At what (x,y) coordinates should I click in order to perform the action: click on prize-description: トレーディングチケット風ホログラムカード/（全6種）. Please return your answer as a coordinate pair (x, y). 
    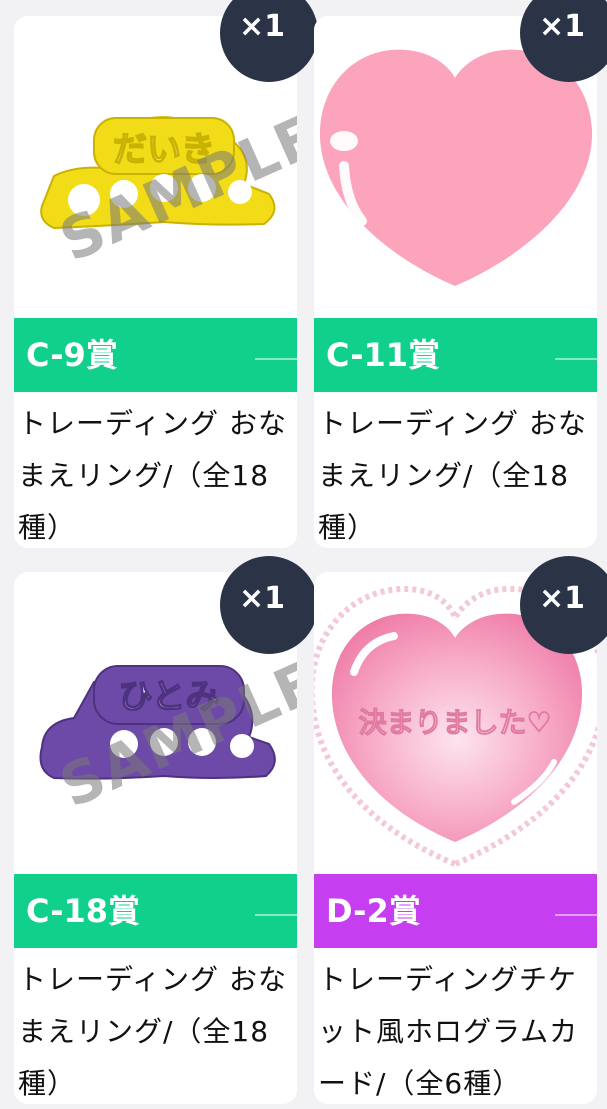
    Looking at the image, I should click on (448, 1031).